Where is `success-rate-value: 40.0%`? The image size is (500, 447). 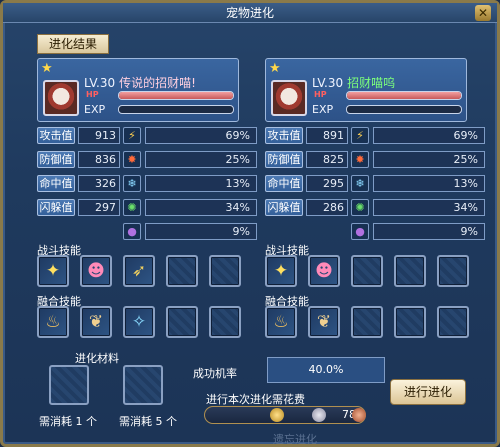
success-rate-value: 40.0% is located at coordinates (326, 370).